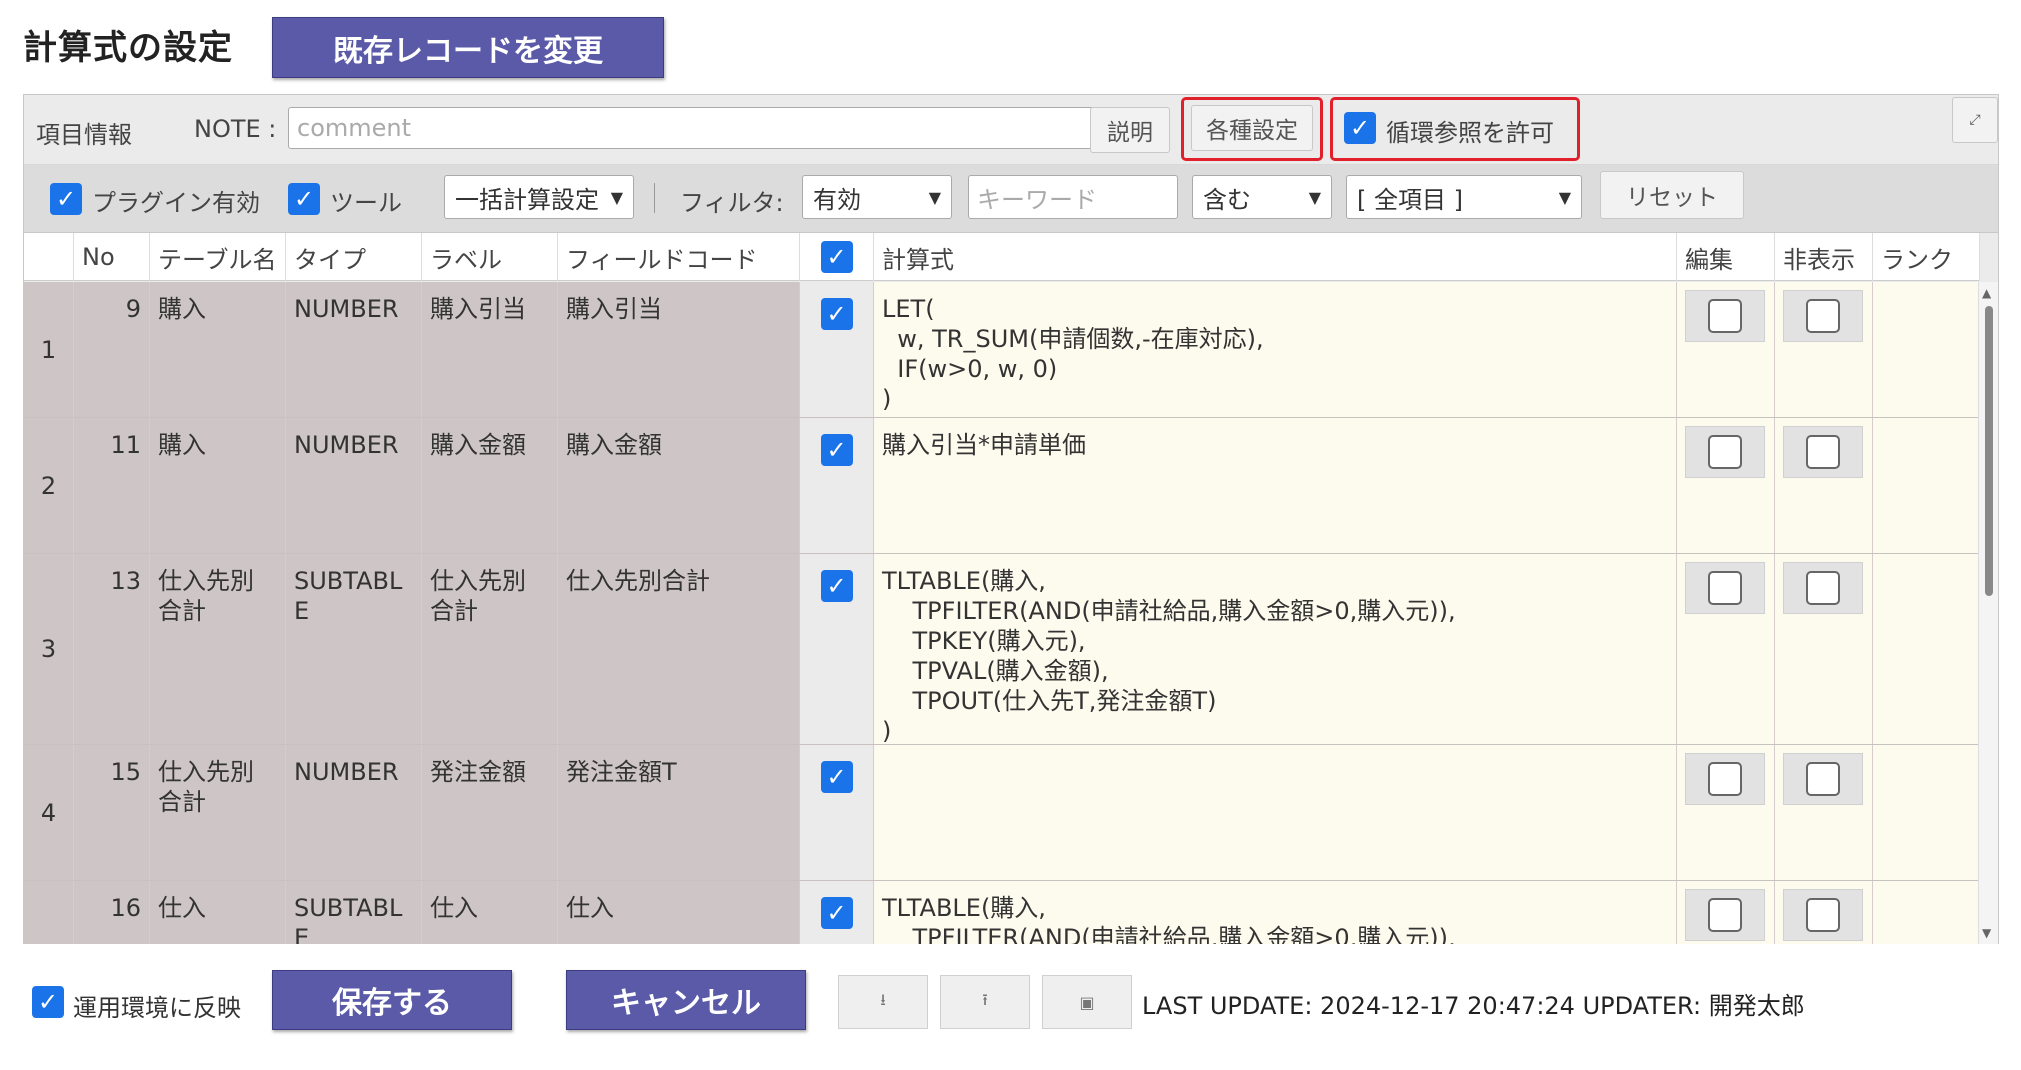 This screenshot has height=1070, width=2021. I want to click on cell-formula: 購入引当*申請単価, so click(1275, 485).